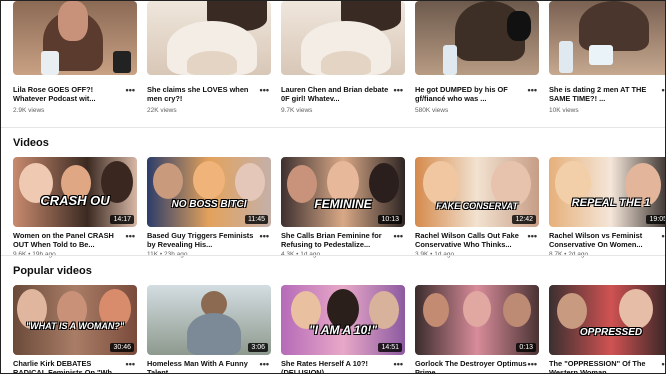 This screenshot has height=376, width=668. Describe the element at coordinates (52, 271) in the screenshot. I see `section-heading-popular: Popular videos` at that location.